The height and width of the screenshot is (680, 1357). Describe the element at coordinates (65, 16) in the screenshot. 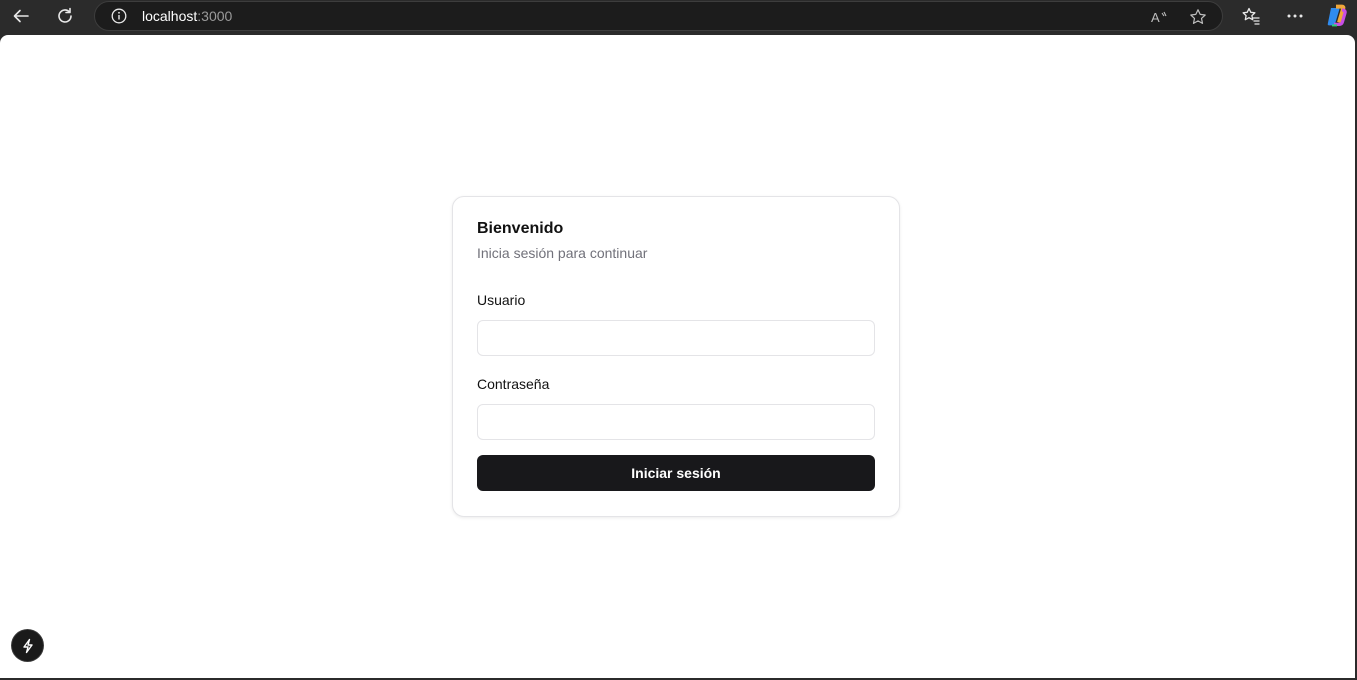

I see `refresh-icon` at that location.